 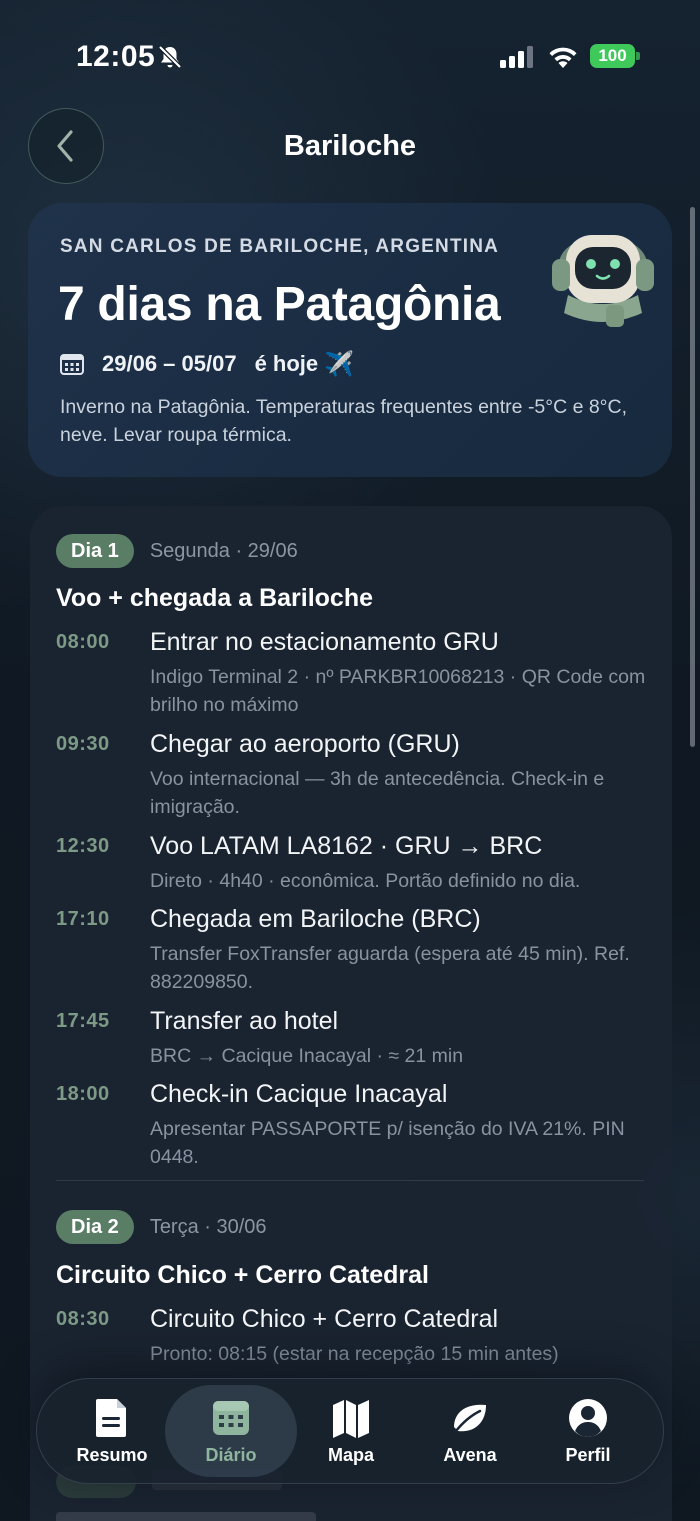 I want to click on tab-perfil: Perfil, so click(x=588, y=1431).